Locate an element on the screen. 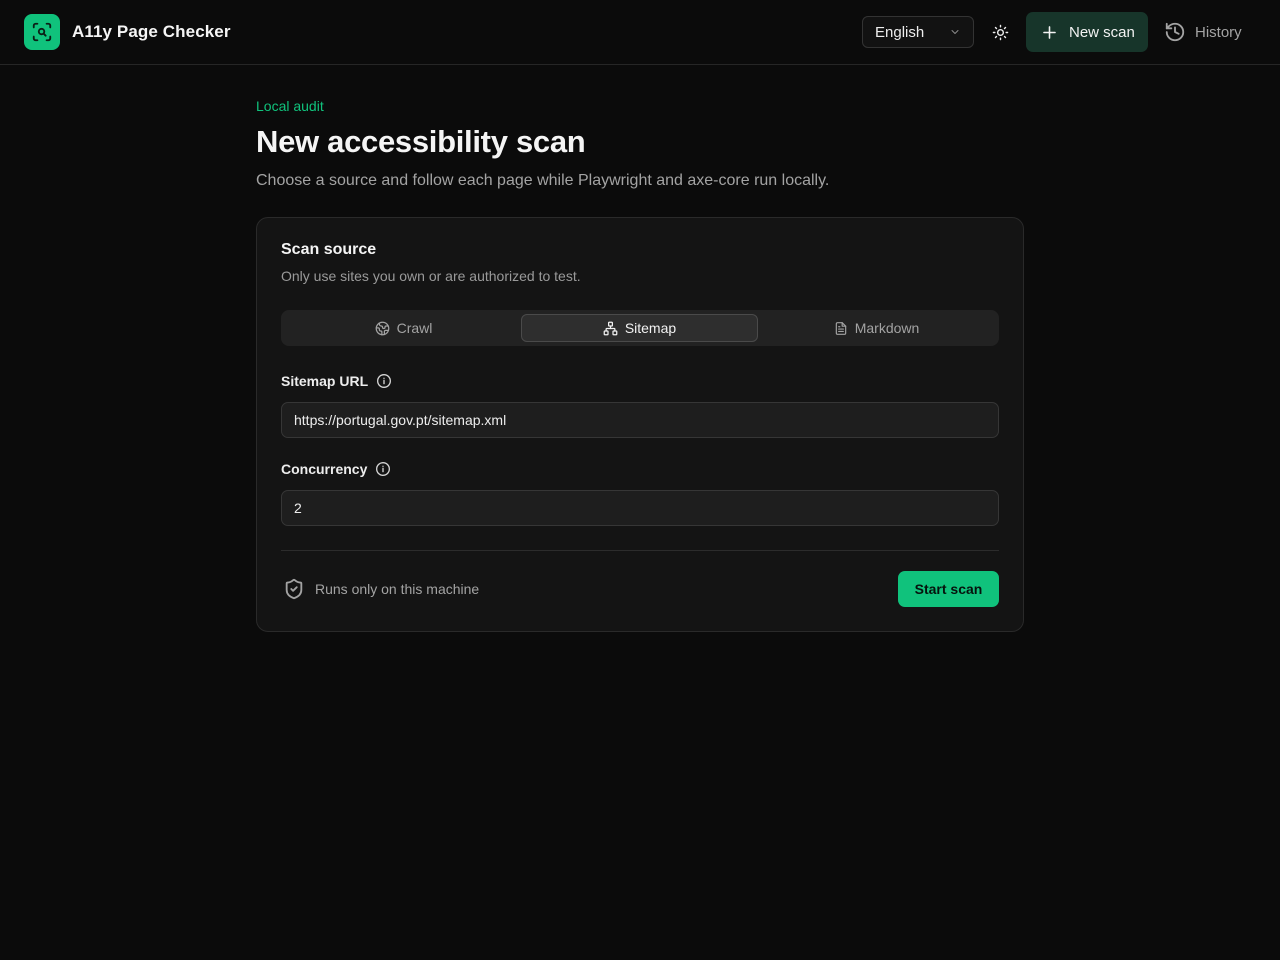 This screenshot has height=960, width=1280. shield-check-icon is located at coordinates (294, 589).